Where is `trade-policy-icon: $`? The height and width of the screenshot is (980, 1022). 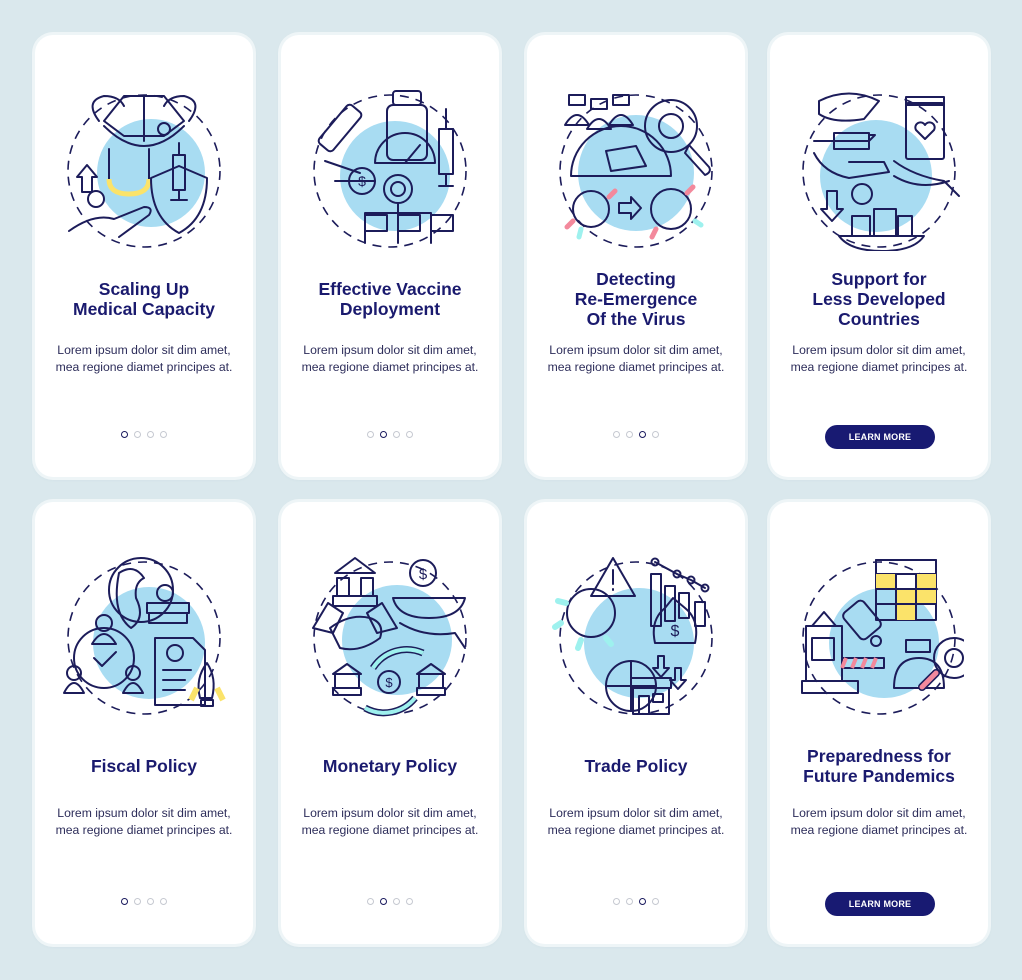 trade-policy-icon: $ is located at coordinates (632, 636).